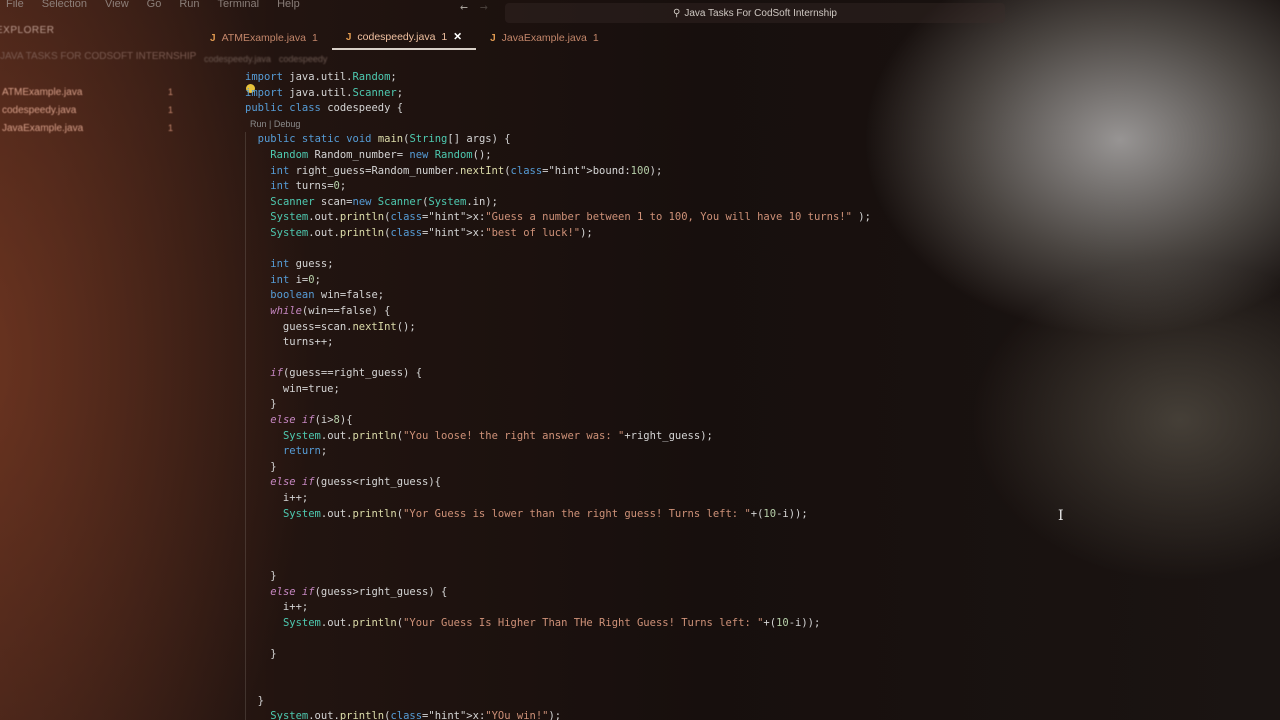 The height and width of the screenshot is (720, 1280). I want to click on code-line: import java.util.Random;, so click(558, 78).